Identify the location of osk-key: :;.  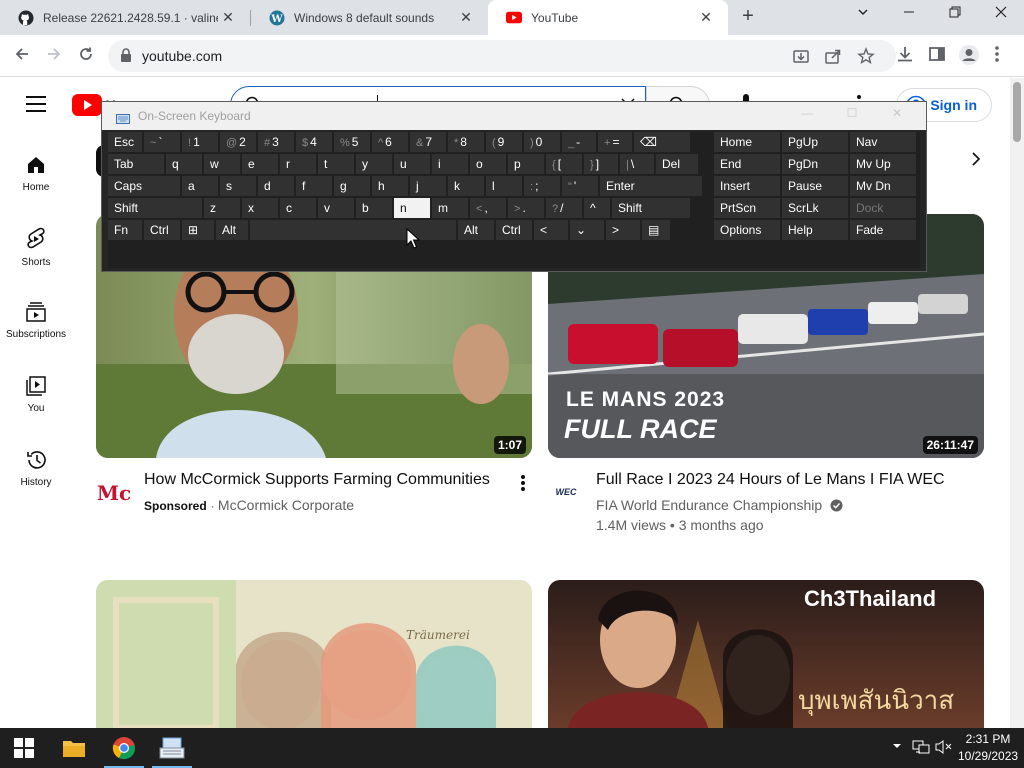
(542, 186).